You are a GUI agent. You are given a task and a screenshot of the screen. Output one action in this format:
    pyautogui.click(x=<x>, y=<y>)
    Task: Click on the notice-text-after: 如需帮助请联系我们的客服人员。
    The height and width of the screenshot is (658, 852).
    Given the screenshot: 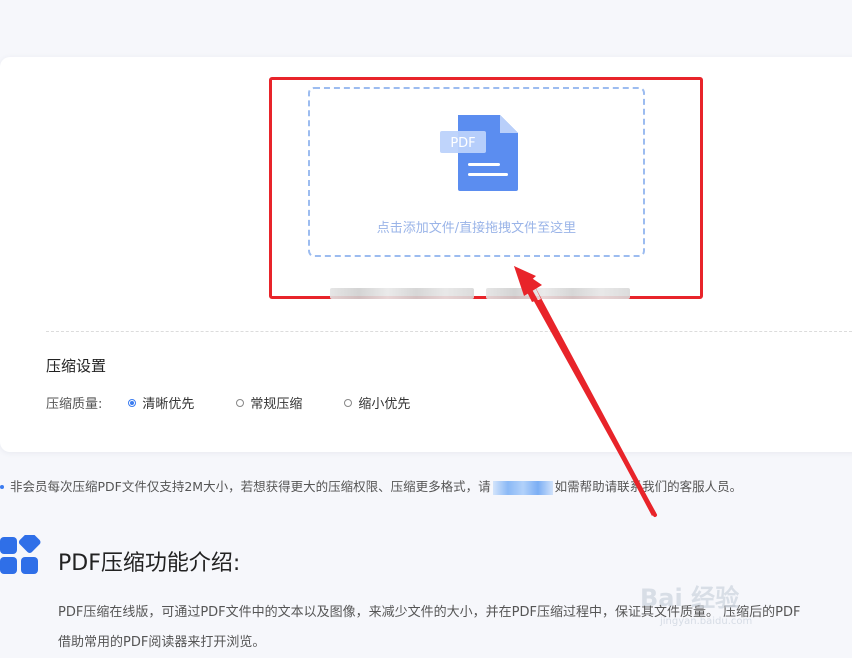 What is the action you would take?
    pyautogui.click(x=648, y=486)
    